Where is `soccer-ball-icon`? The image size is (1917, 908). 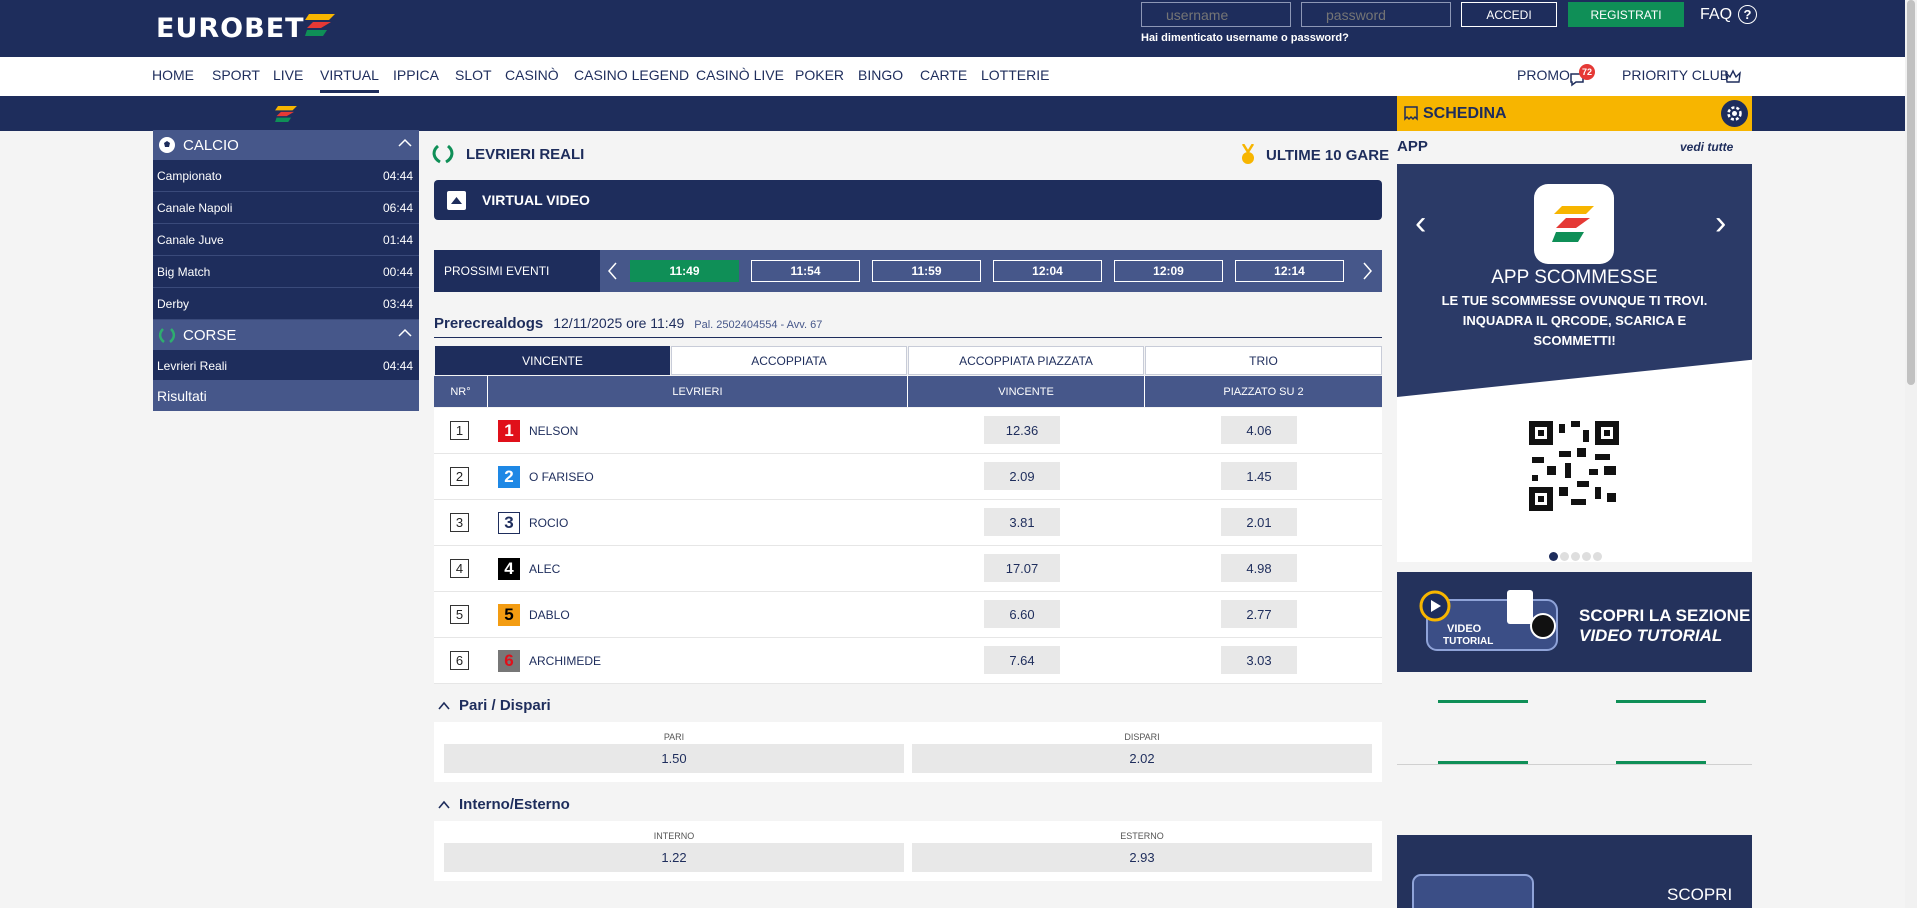 soccer-ball-icon is located at coordinates (167, 145).